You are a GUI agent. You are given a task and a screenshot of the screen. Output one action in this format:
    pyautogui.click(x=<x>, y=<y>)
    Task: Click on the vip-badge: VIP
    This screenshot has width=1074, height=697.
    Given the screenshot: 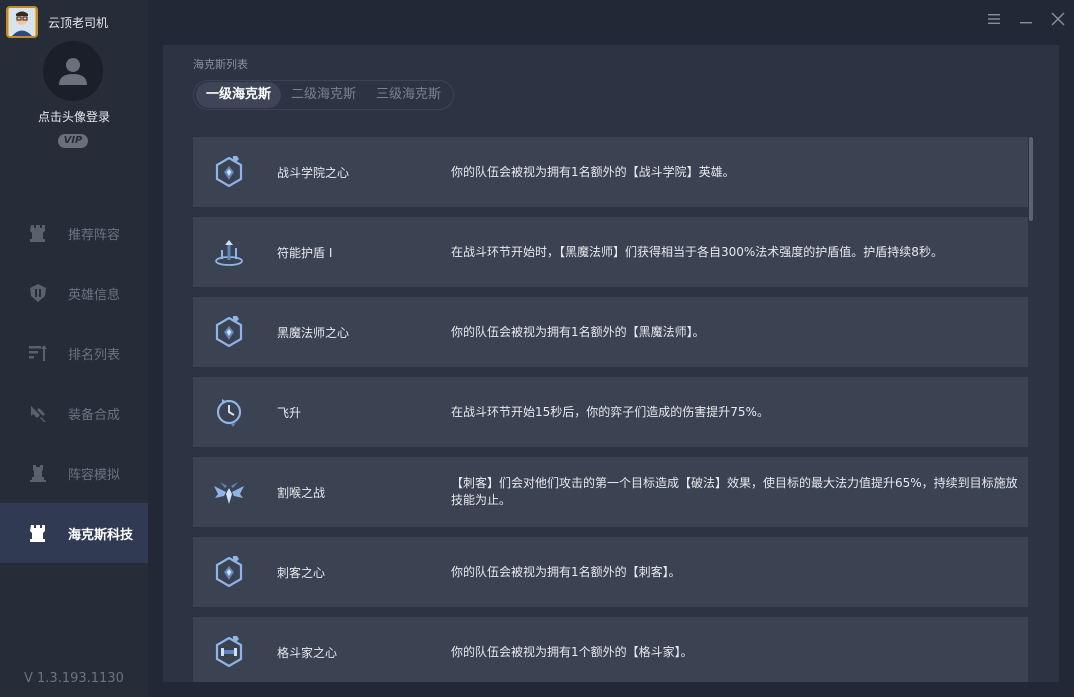 What is the action you would take?
    pyautogui.click(x=73, y=141)
    